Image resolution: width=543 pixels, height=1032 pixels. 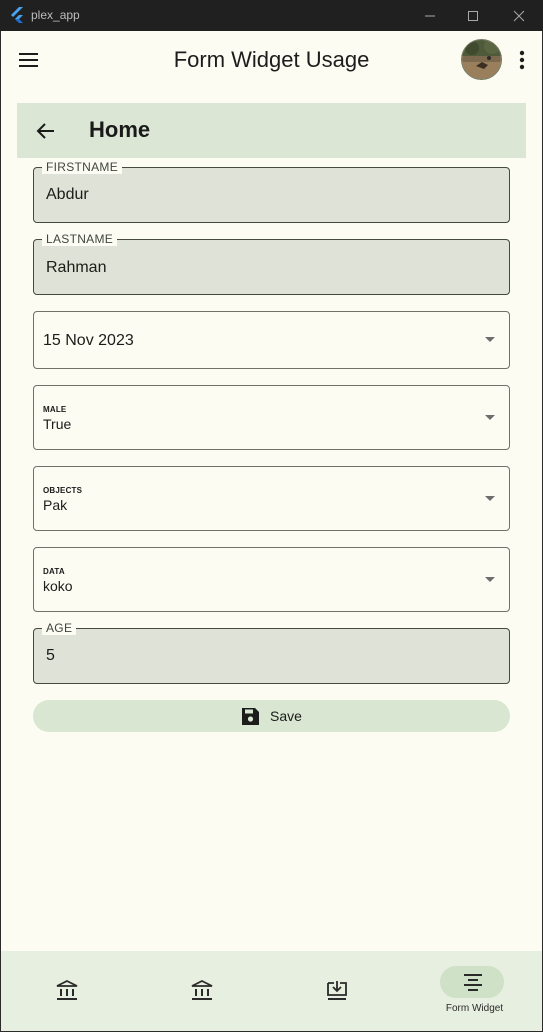 I want to click on window-title: plex_app, so click(x=55, y=15).